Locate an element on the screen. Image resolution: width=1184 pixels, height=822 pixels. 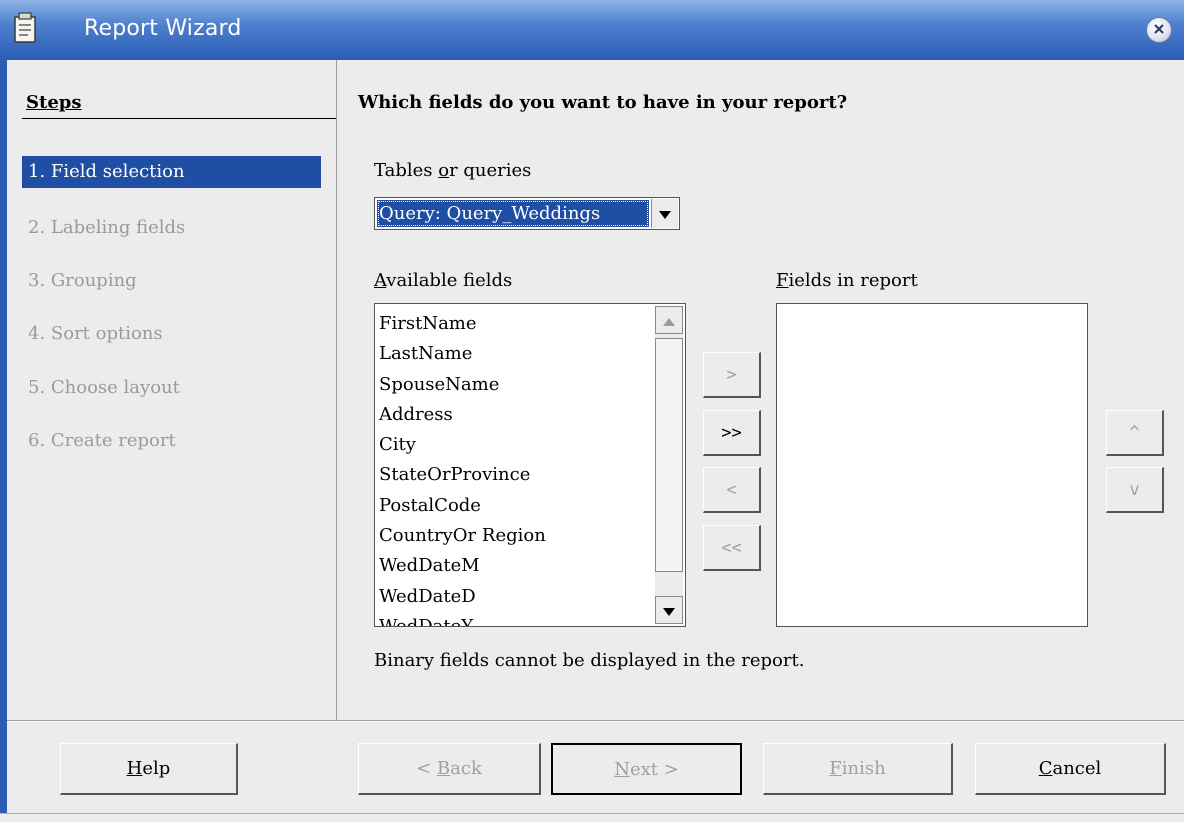
cancel-button: Cancel is located at coordinates (1070, 769).